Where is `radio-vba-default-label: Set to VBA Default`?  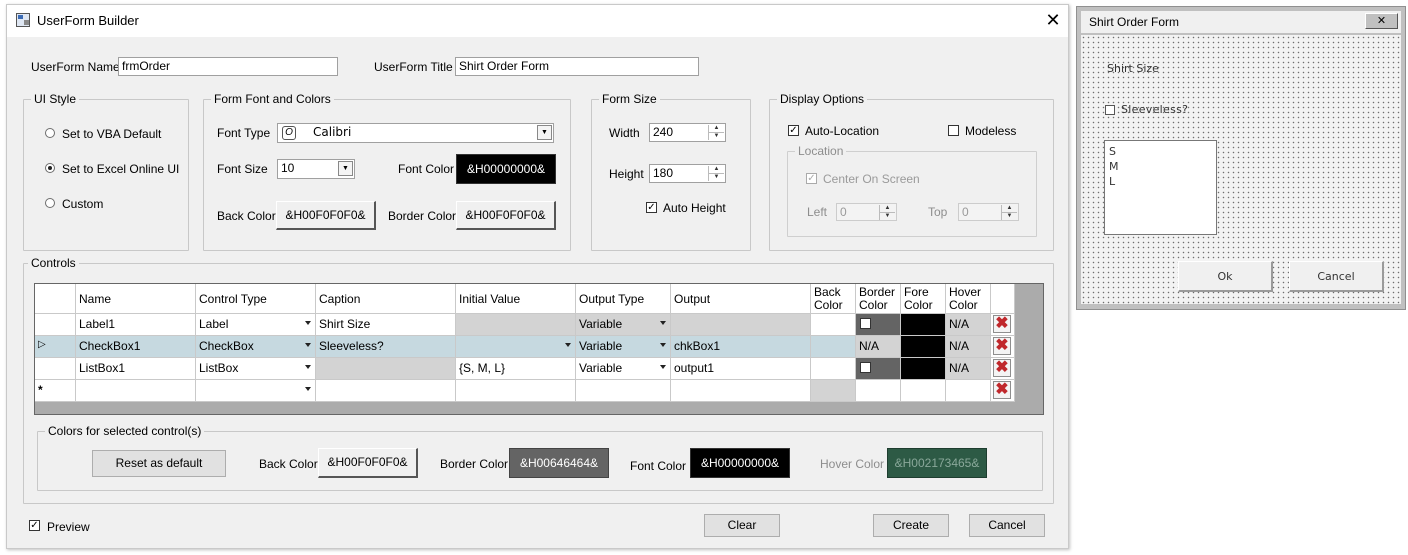
radio-vba-default-label: Set to VBA Default is located at coordinates (111, 134).